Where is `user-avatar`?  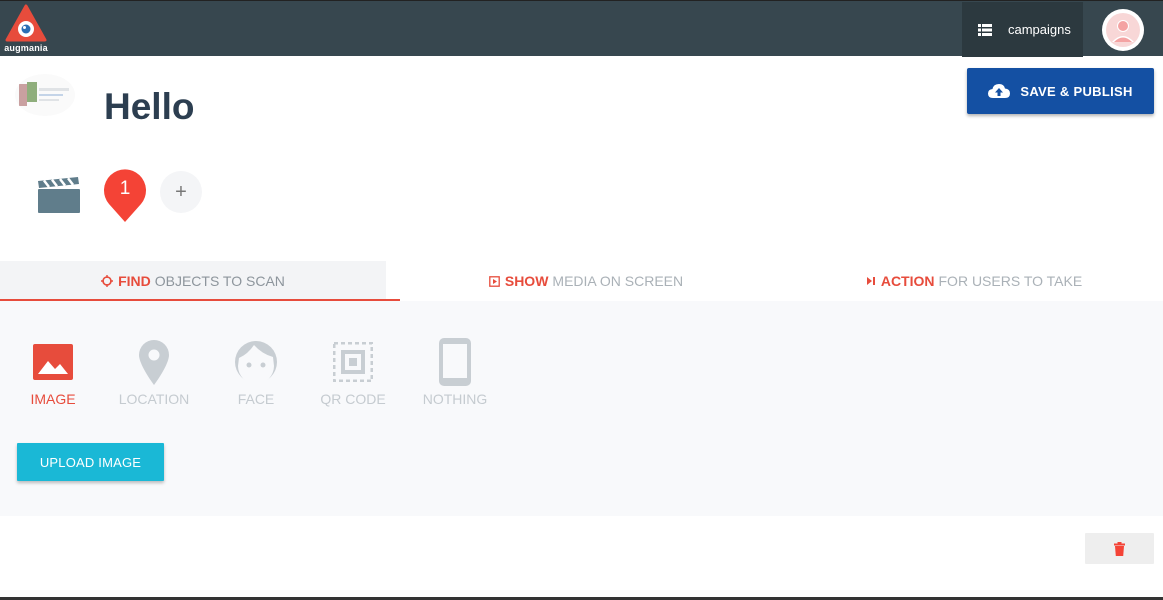
user-avatar is located at coordinates (1123, 30).